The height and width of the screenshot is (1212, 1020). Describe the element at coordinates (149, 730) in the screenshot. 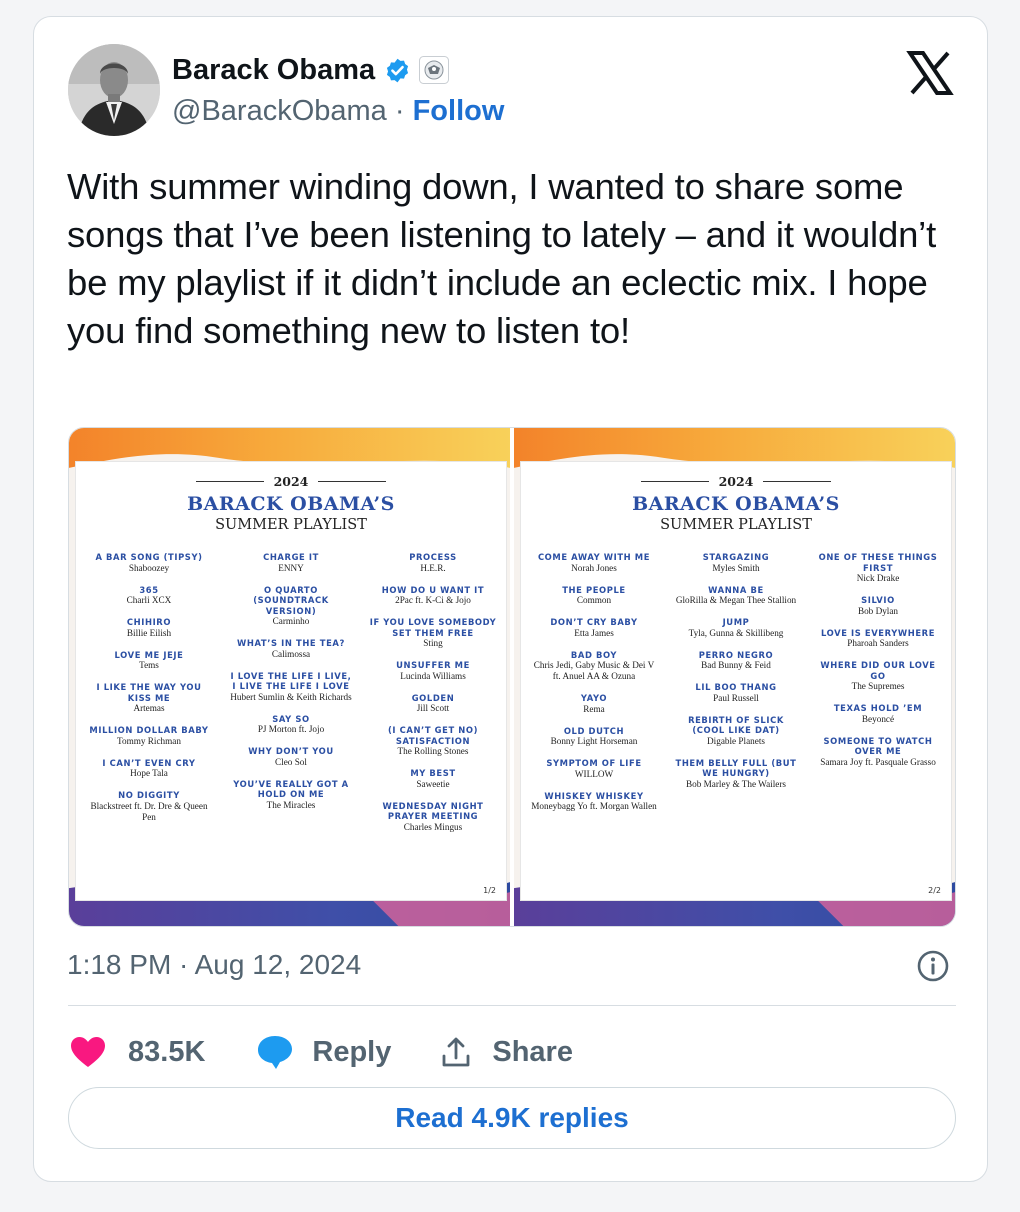

I see `song-title: MILLION DOLLAR BABY` at that location.